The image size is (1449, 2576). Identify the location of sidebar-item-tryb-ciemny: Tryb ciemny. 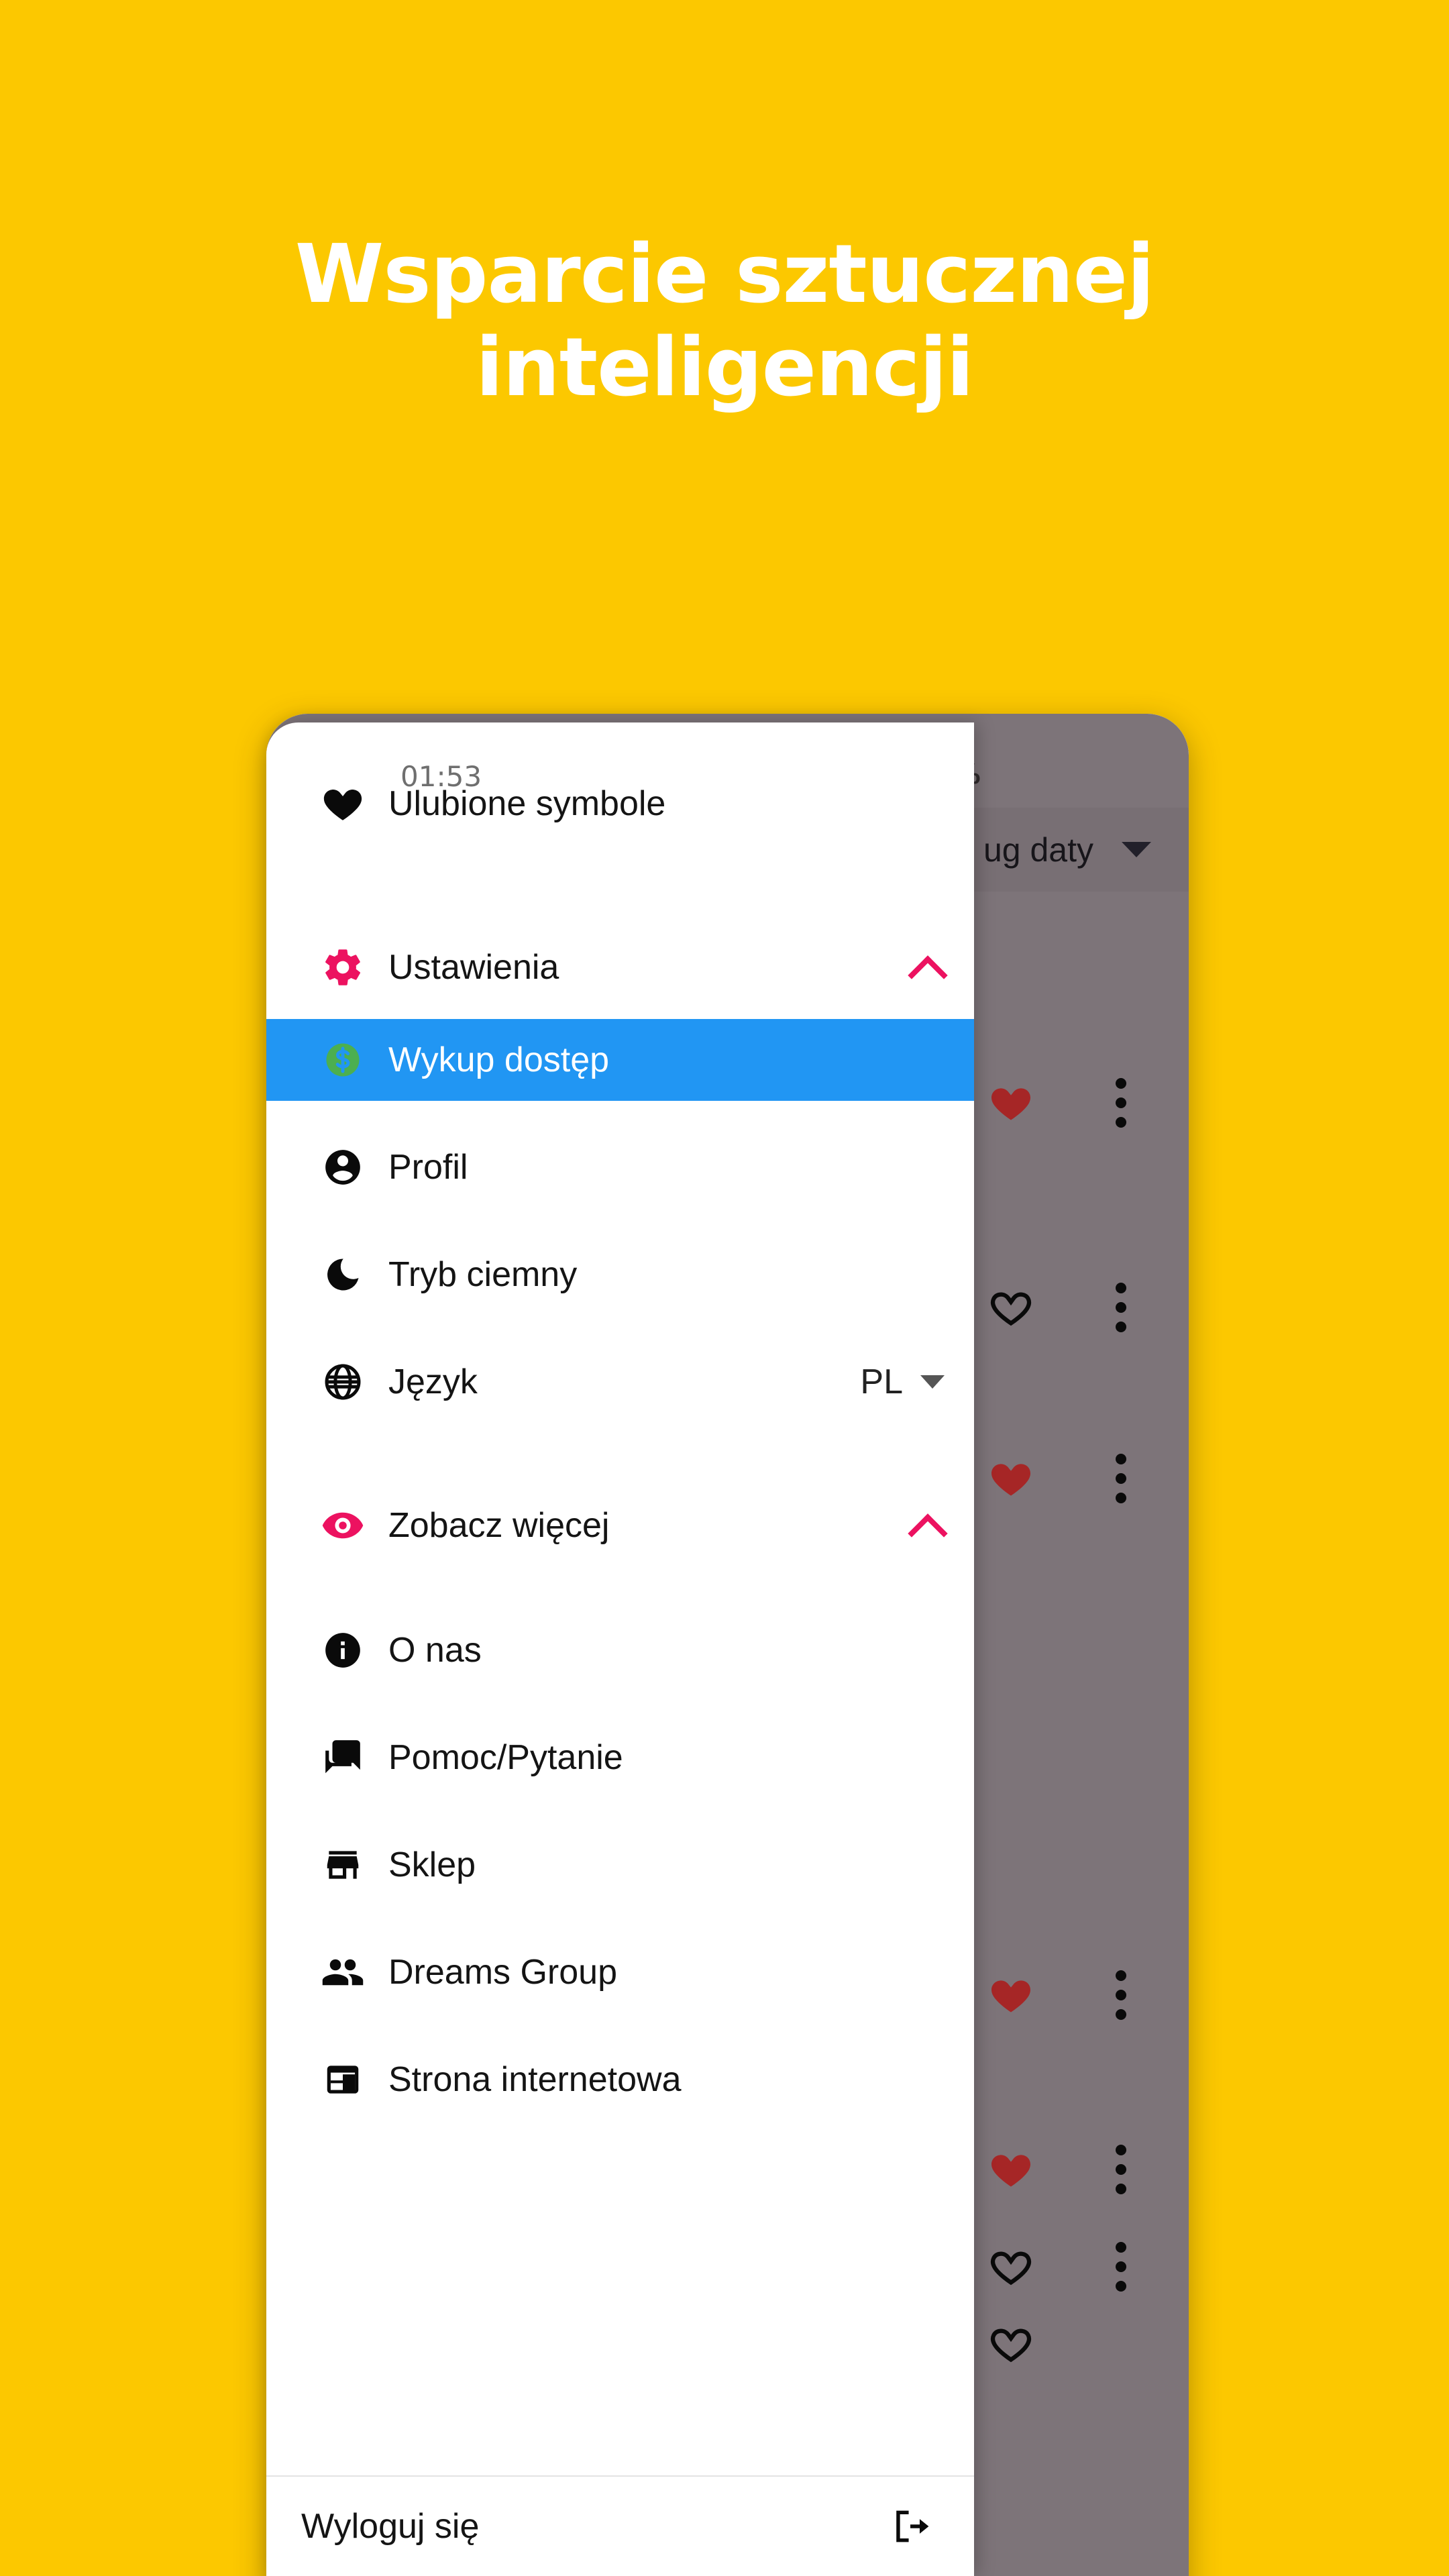
(620, 1275).